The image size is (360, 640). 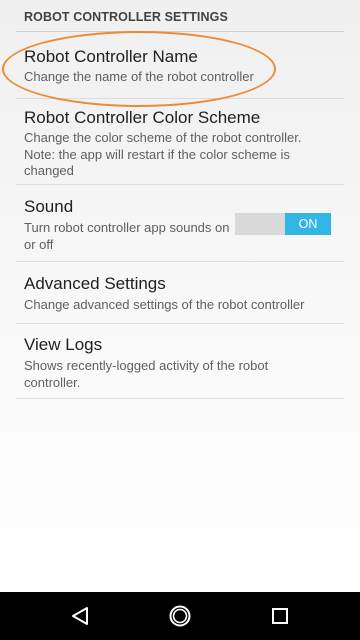 I want to click on section-title: ROBOT CONTROLLER SETTINGS, so click(x=126, y=17).